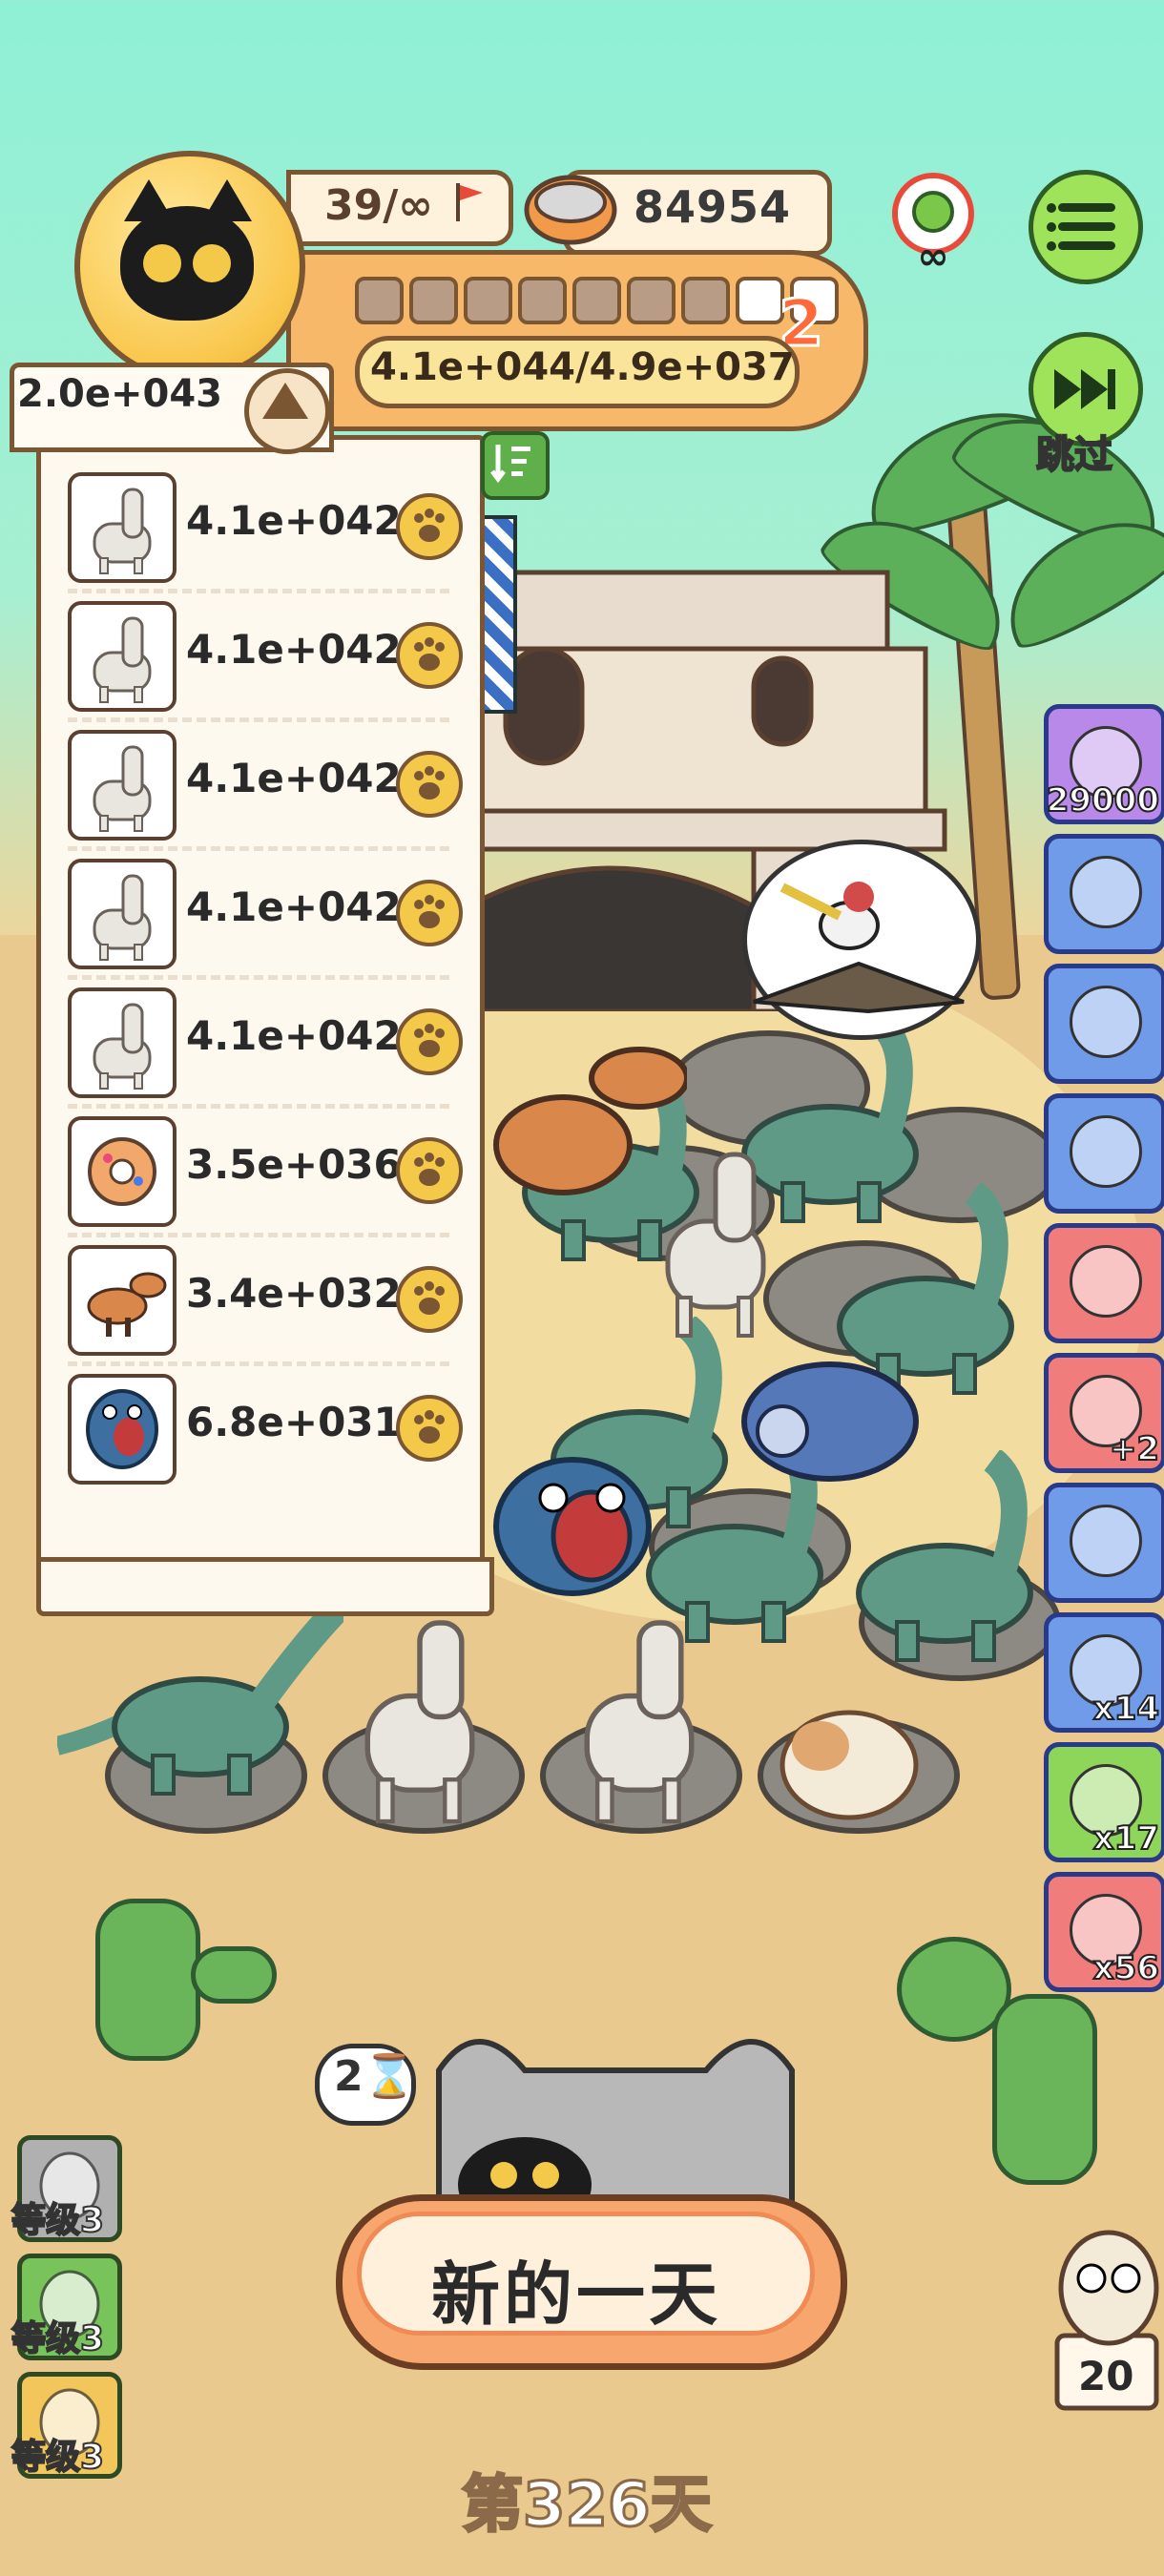  Describe the element at coordinates (375, 2076) in the screenshot. I see `timer-count: 2⌛` at that location.